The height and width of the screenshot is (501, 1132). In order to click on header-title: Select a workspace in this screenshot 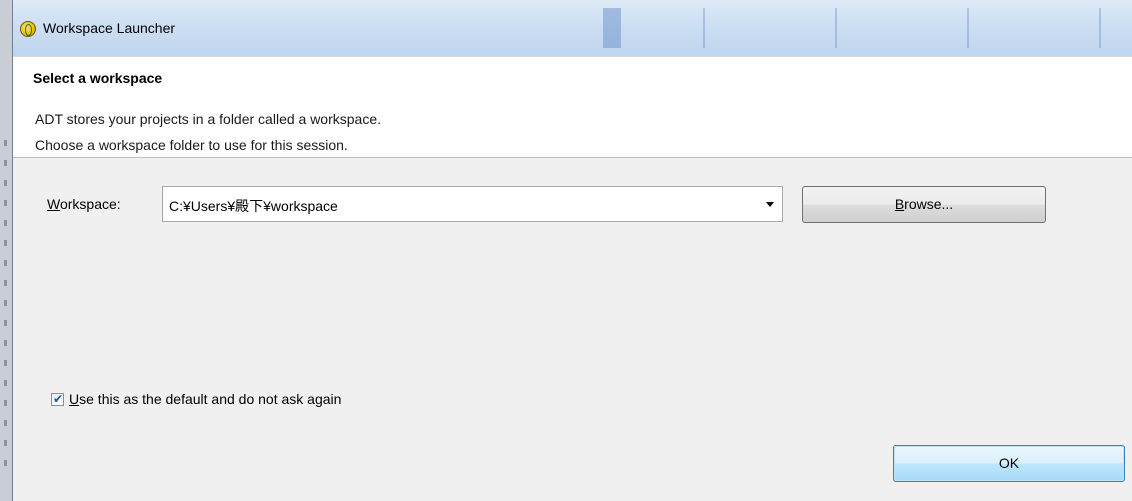, I will do `click(98, 78)`.